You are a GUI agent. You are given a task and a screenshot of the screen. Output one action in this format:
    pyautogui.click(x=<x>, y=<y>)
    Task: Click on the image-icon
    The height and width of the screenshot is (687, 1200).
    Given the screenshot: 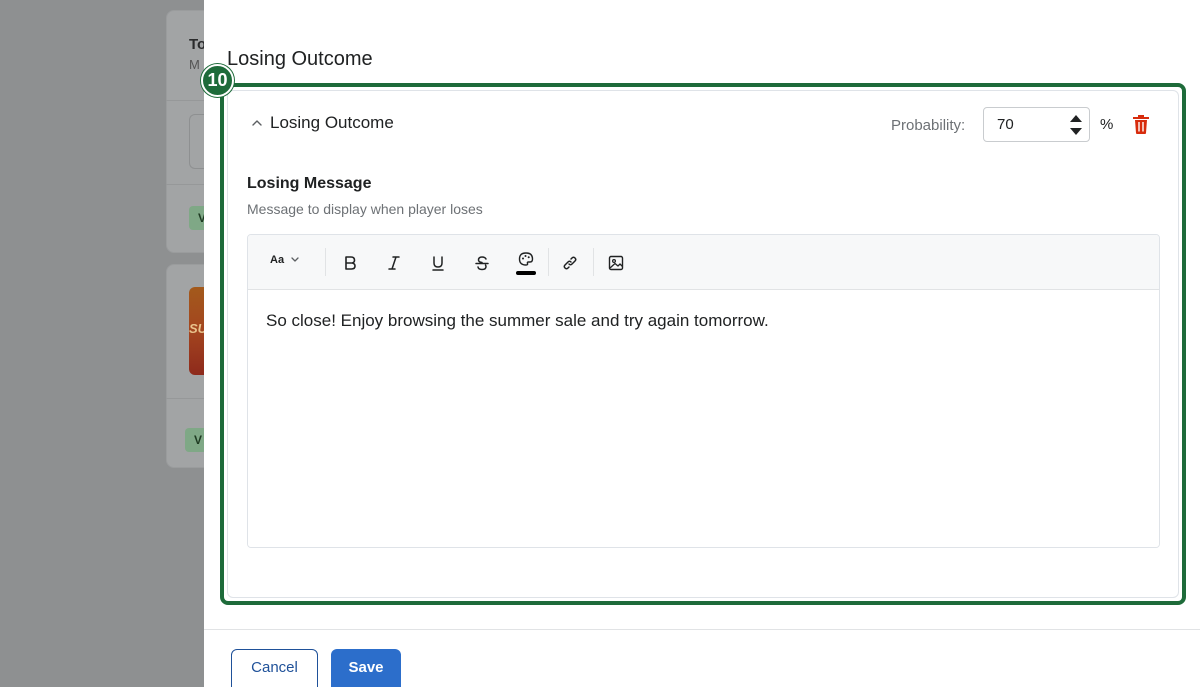 What is the action you would take?
    pyautogui.click(x=616, y=263)
    